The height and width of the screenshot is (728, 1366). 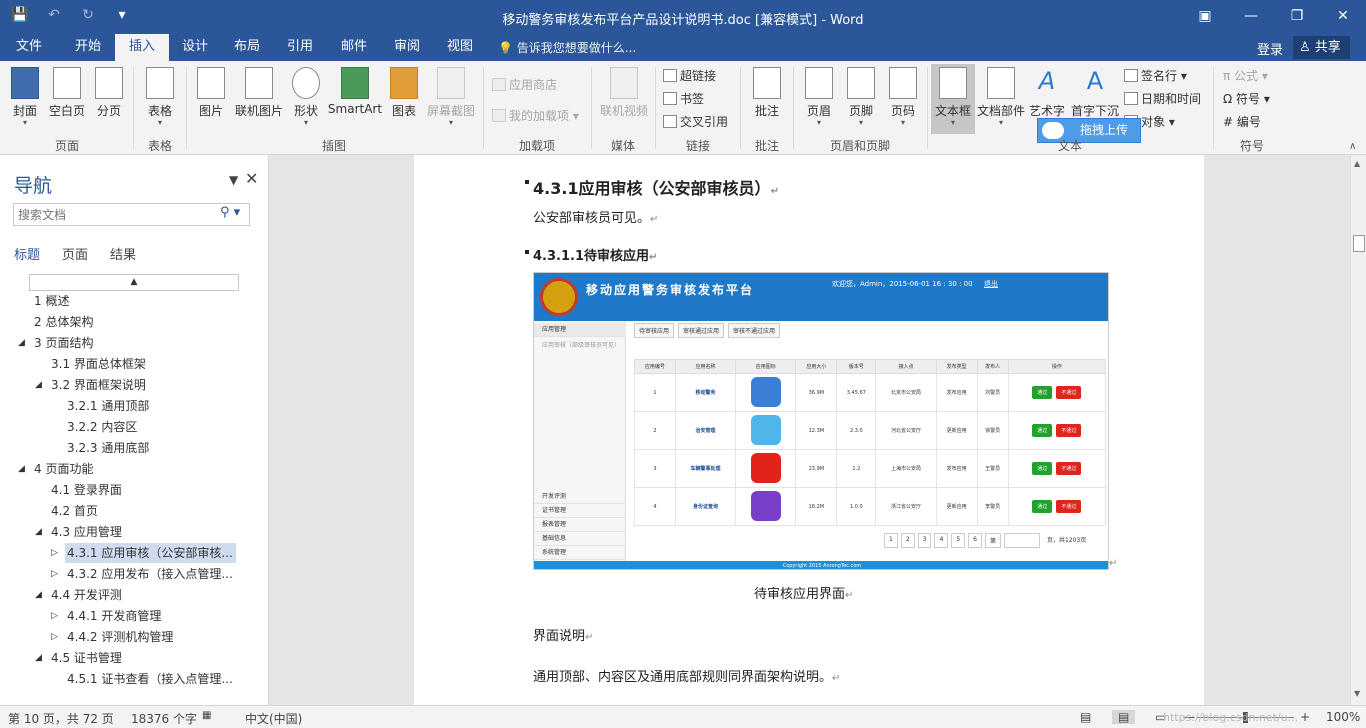 I want to click on date-time-button: 日期和时间, so click(x=1162, y=98).